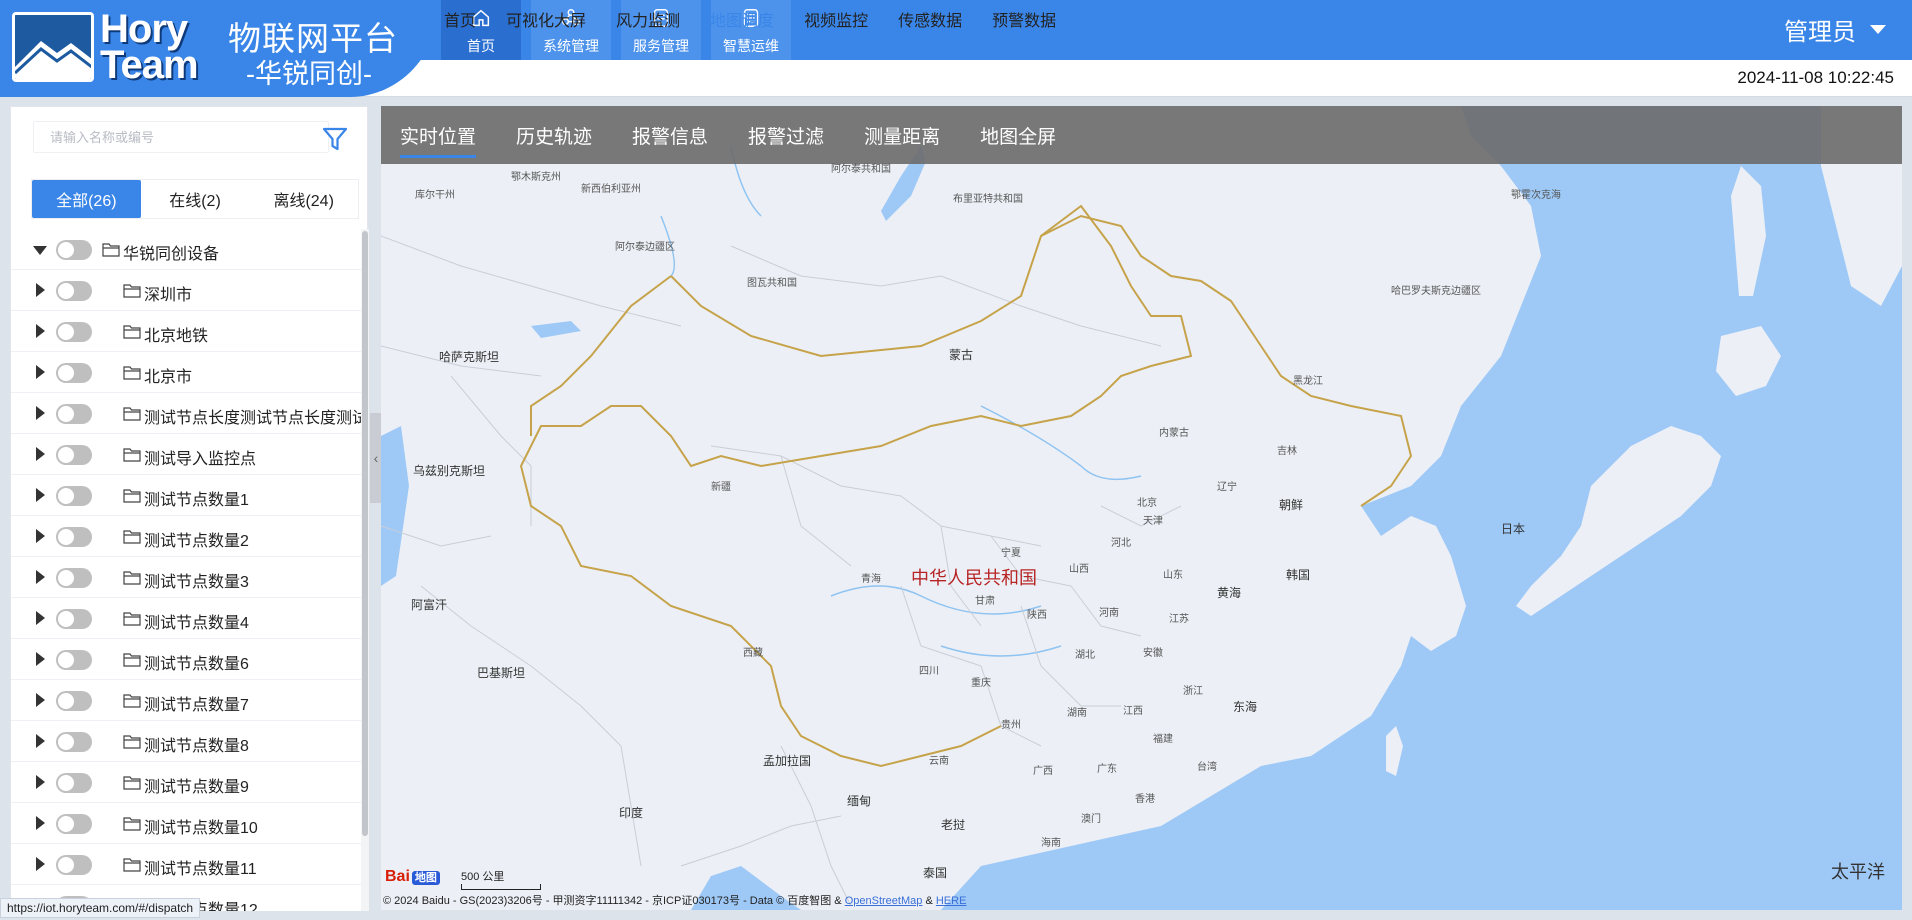 The image size is (1912, 920). Describe the element at coordinates (1207, 767) in the screenshot. I see `map-label-province: 台湾` at that location.